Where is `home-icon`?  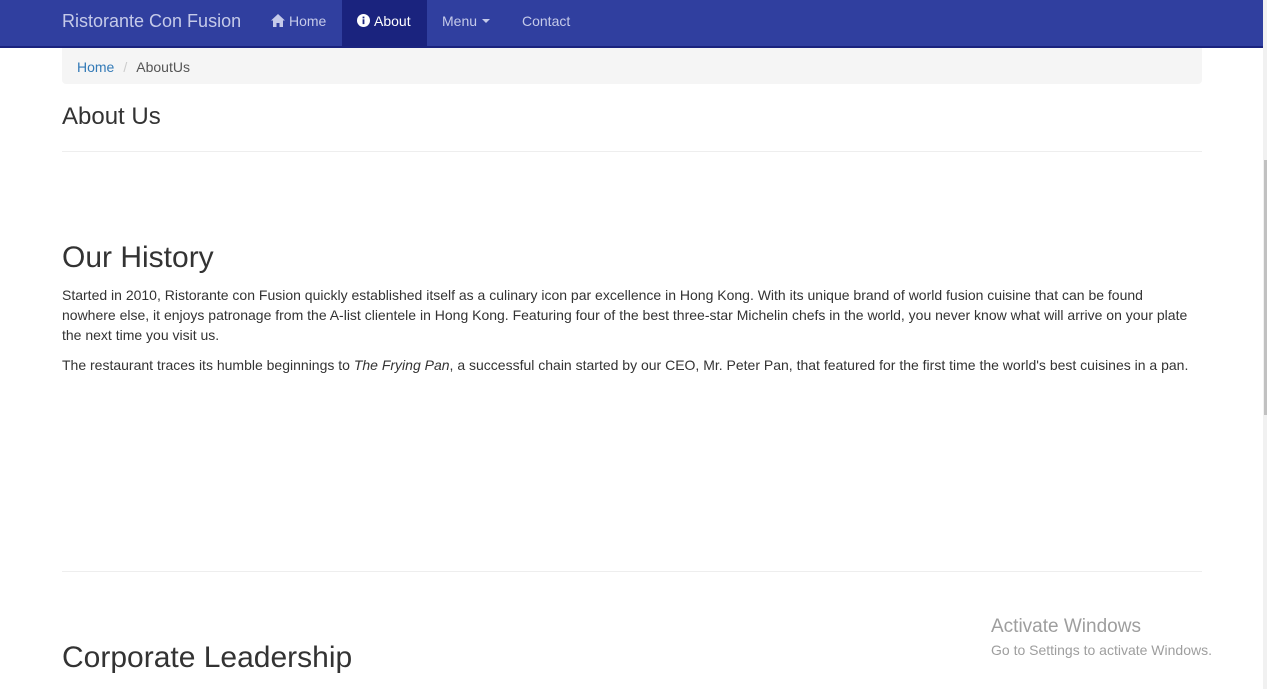
home-icon is located at coordinates (278, 21).